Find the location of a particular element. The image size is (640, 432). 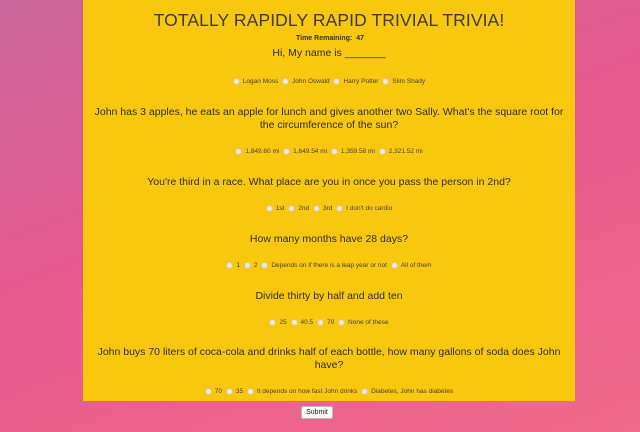

option-25: 25 is located at coordinates (278, 322).